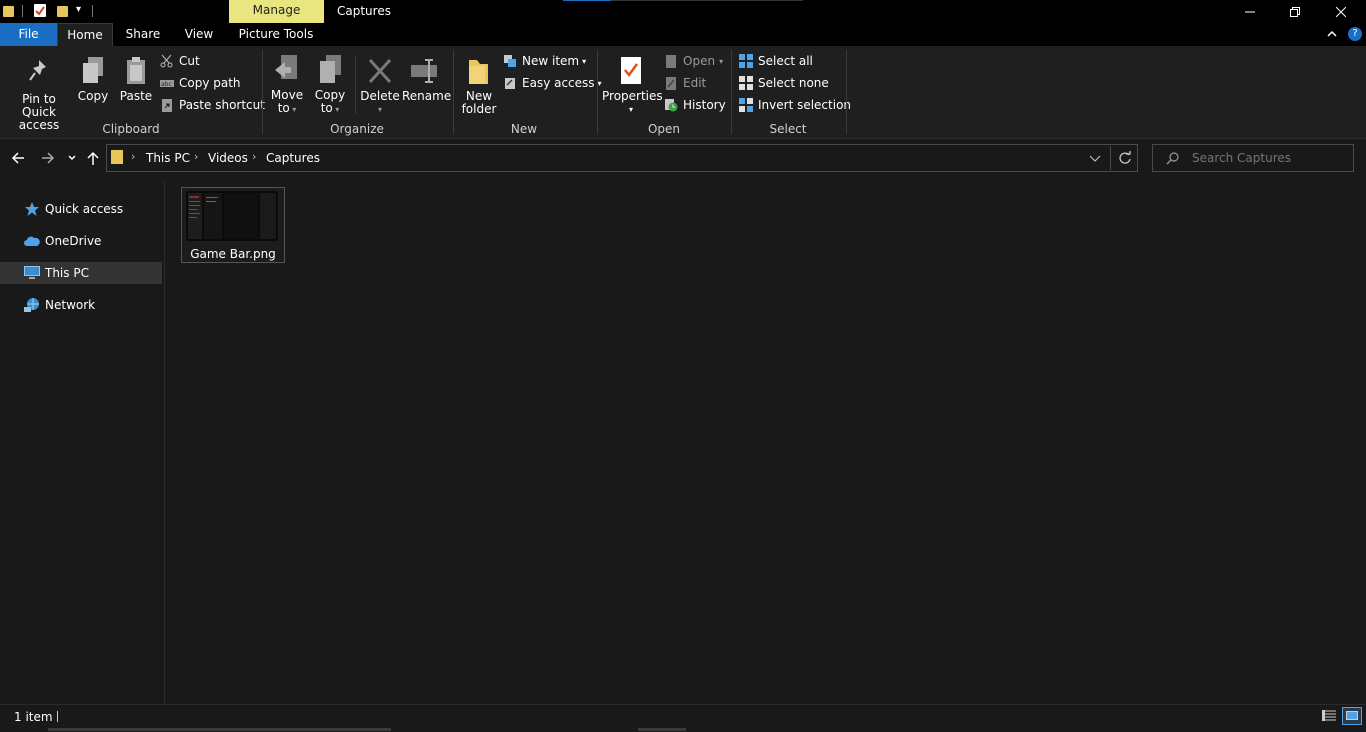  I want to click on status-separator, so click(57, 716).